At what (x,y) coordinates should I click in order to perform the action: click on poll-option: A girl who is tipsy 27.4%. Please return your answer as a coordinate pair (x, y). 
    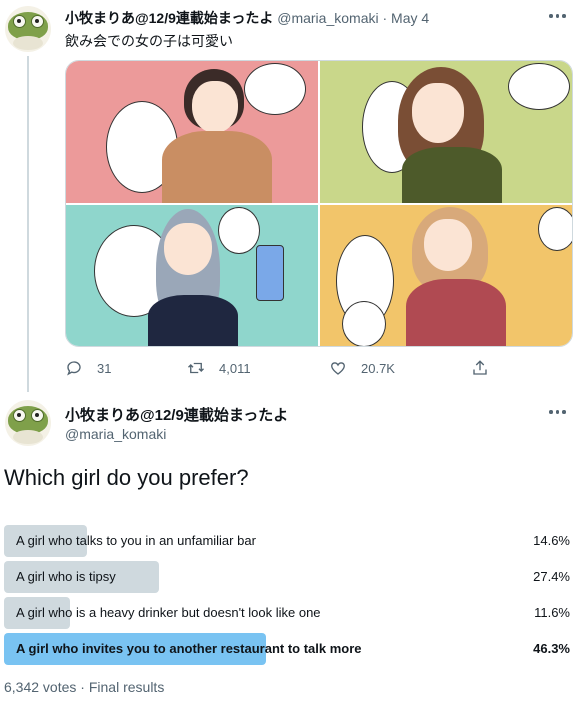
    Looking at the image, I should click on (289, 577).